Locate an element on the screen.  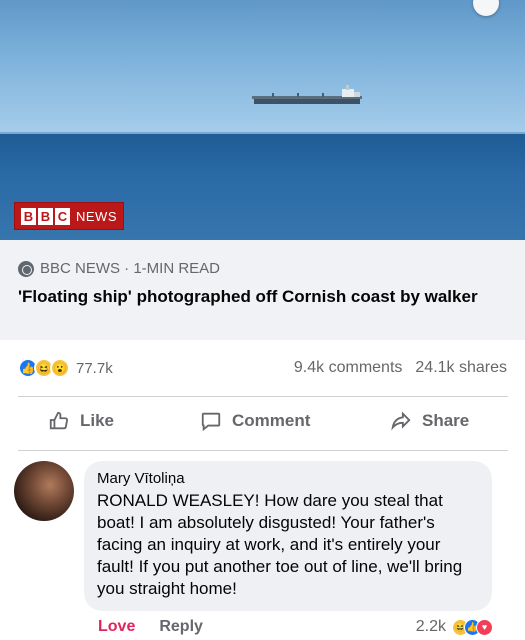
reaction-bar: 👍 😆 😮 77.7k 9.4k comments 24.1k shares is located at coordinates (262, 365).